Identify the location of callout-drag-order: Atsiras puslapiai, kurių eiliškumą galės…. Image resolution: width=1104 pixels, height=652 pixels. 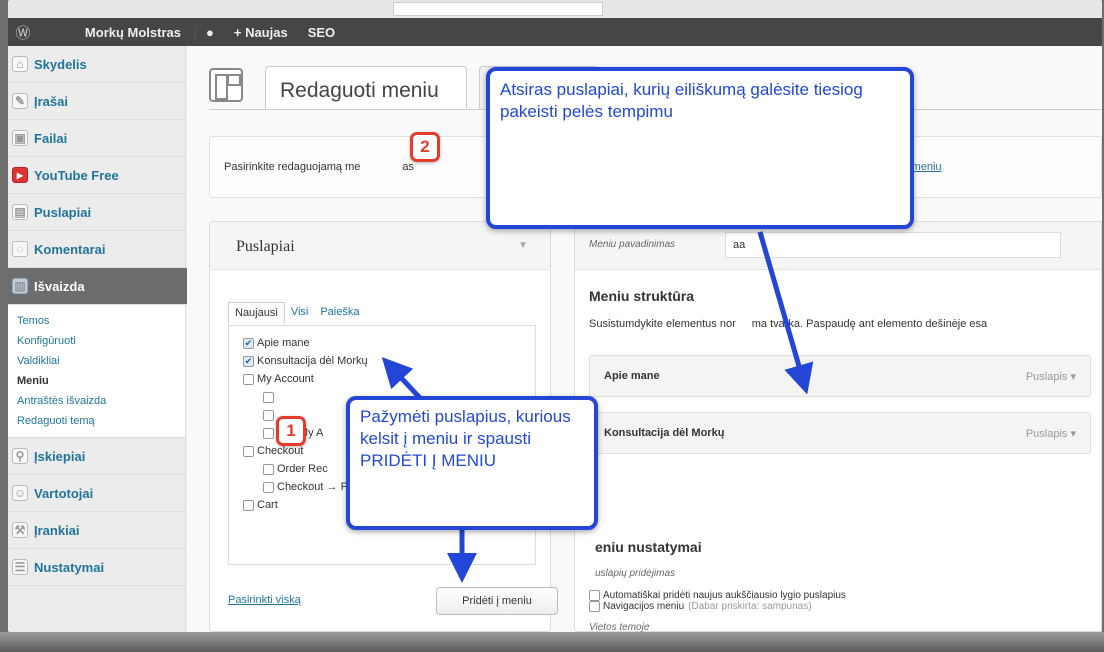
(700, 148).